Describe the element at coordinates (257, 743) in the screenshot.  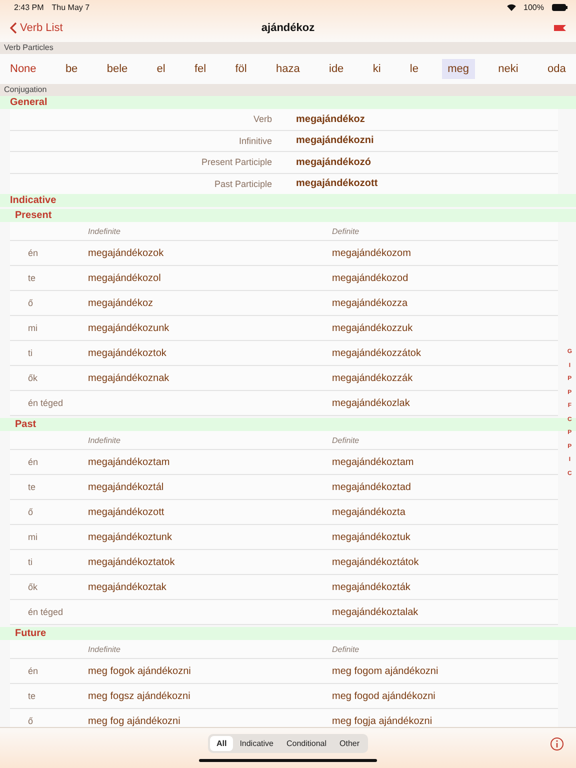
I see `filter-tab: Indicative` at that location.